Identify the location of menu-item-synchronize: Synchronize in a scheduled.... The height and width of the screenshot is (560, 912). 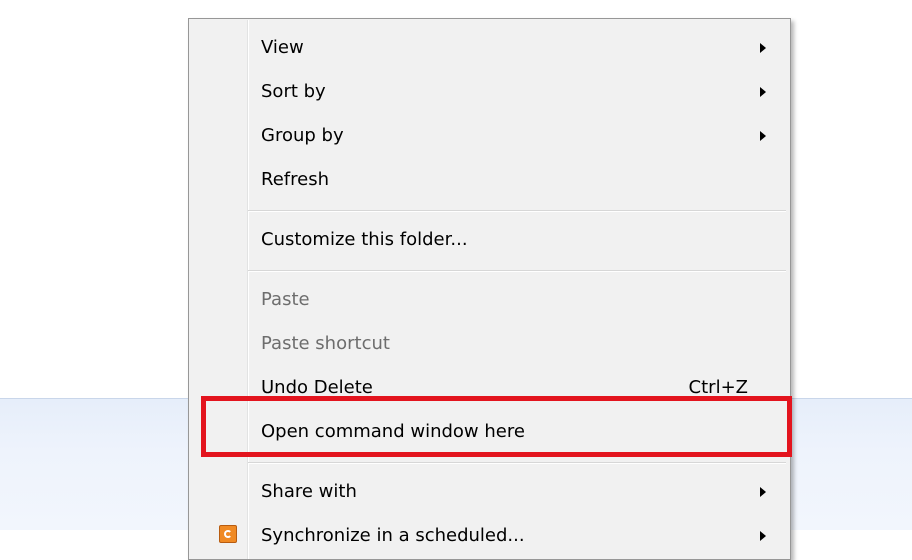
(489, 536).